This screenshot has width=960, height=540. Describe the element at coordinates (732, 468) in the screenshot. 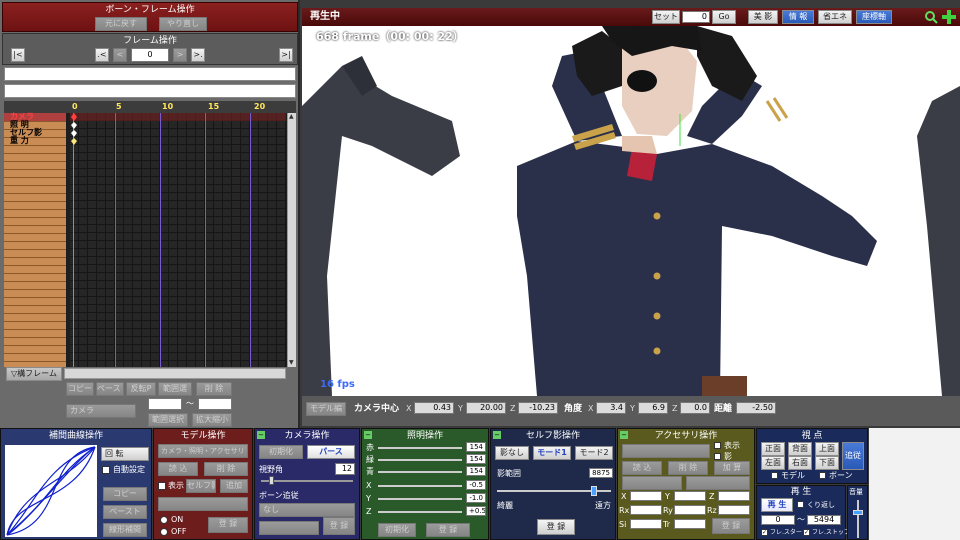

I see `accessory-add-button: 加 算` at that location.